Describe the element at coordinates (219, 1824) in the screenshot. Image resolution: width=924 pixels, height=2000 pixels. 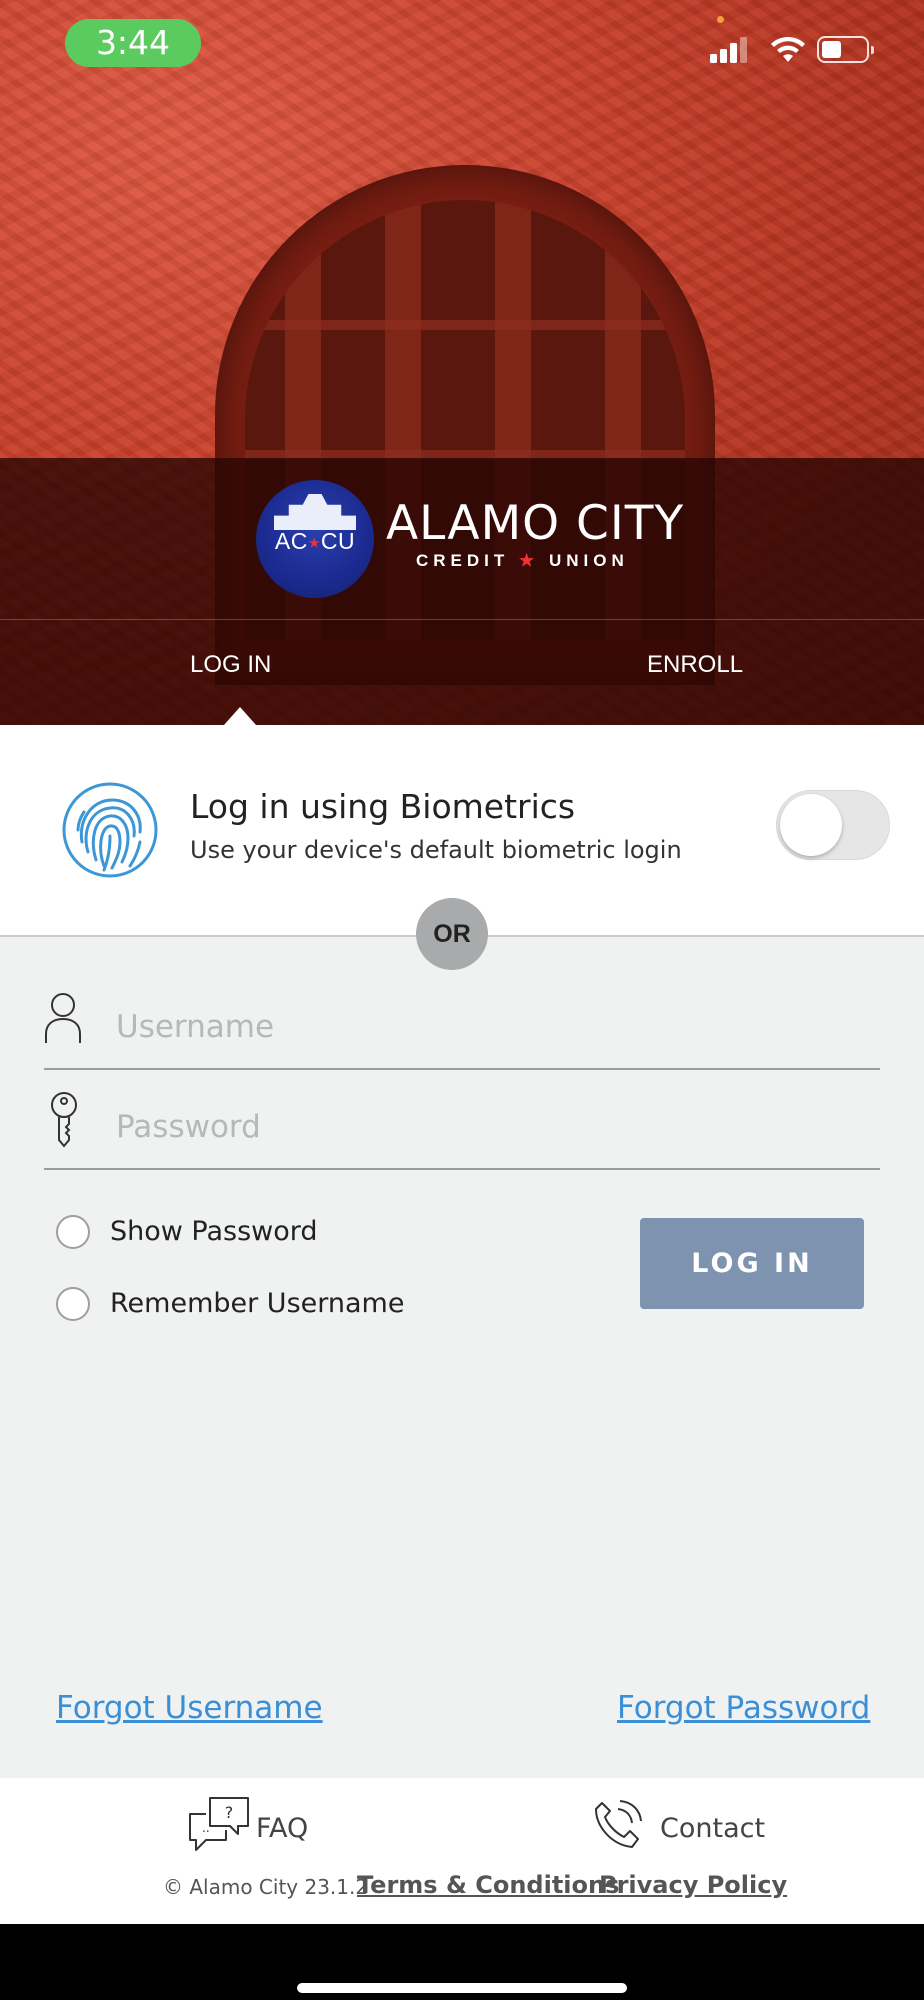
I see `faq-icon: ? ..` at that location.